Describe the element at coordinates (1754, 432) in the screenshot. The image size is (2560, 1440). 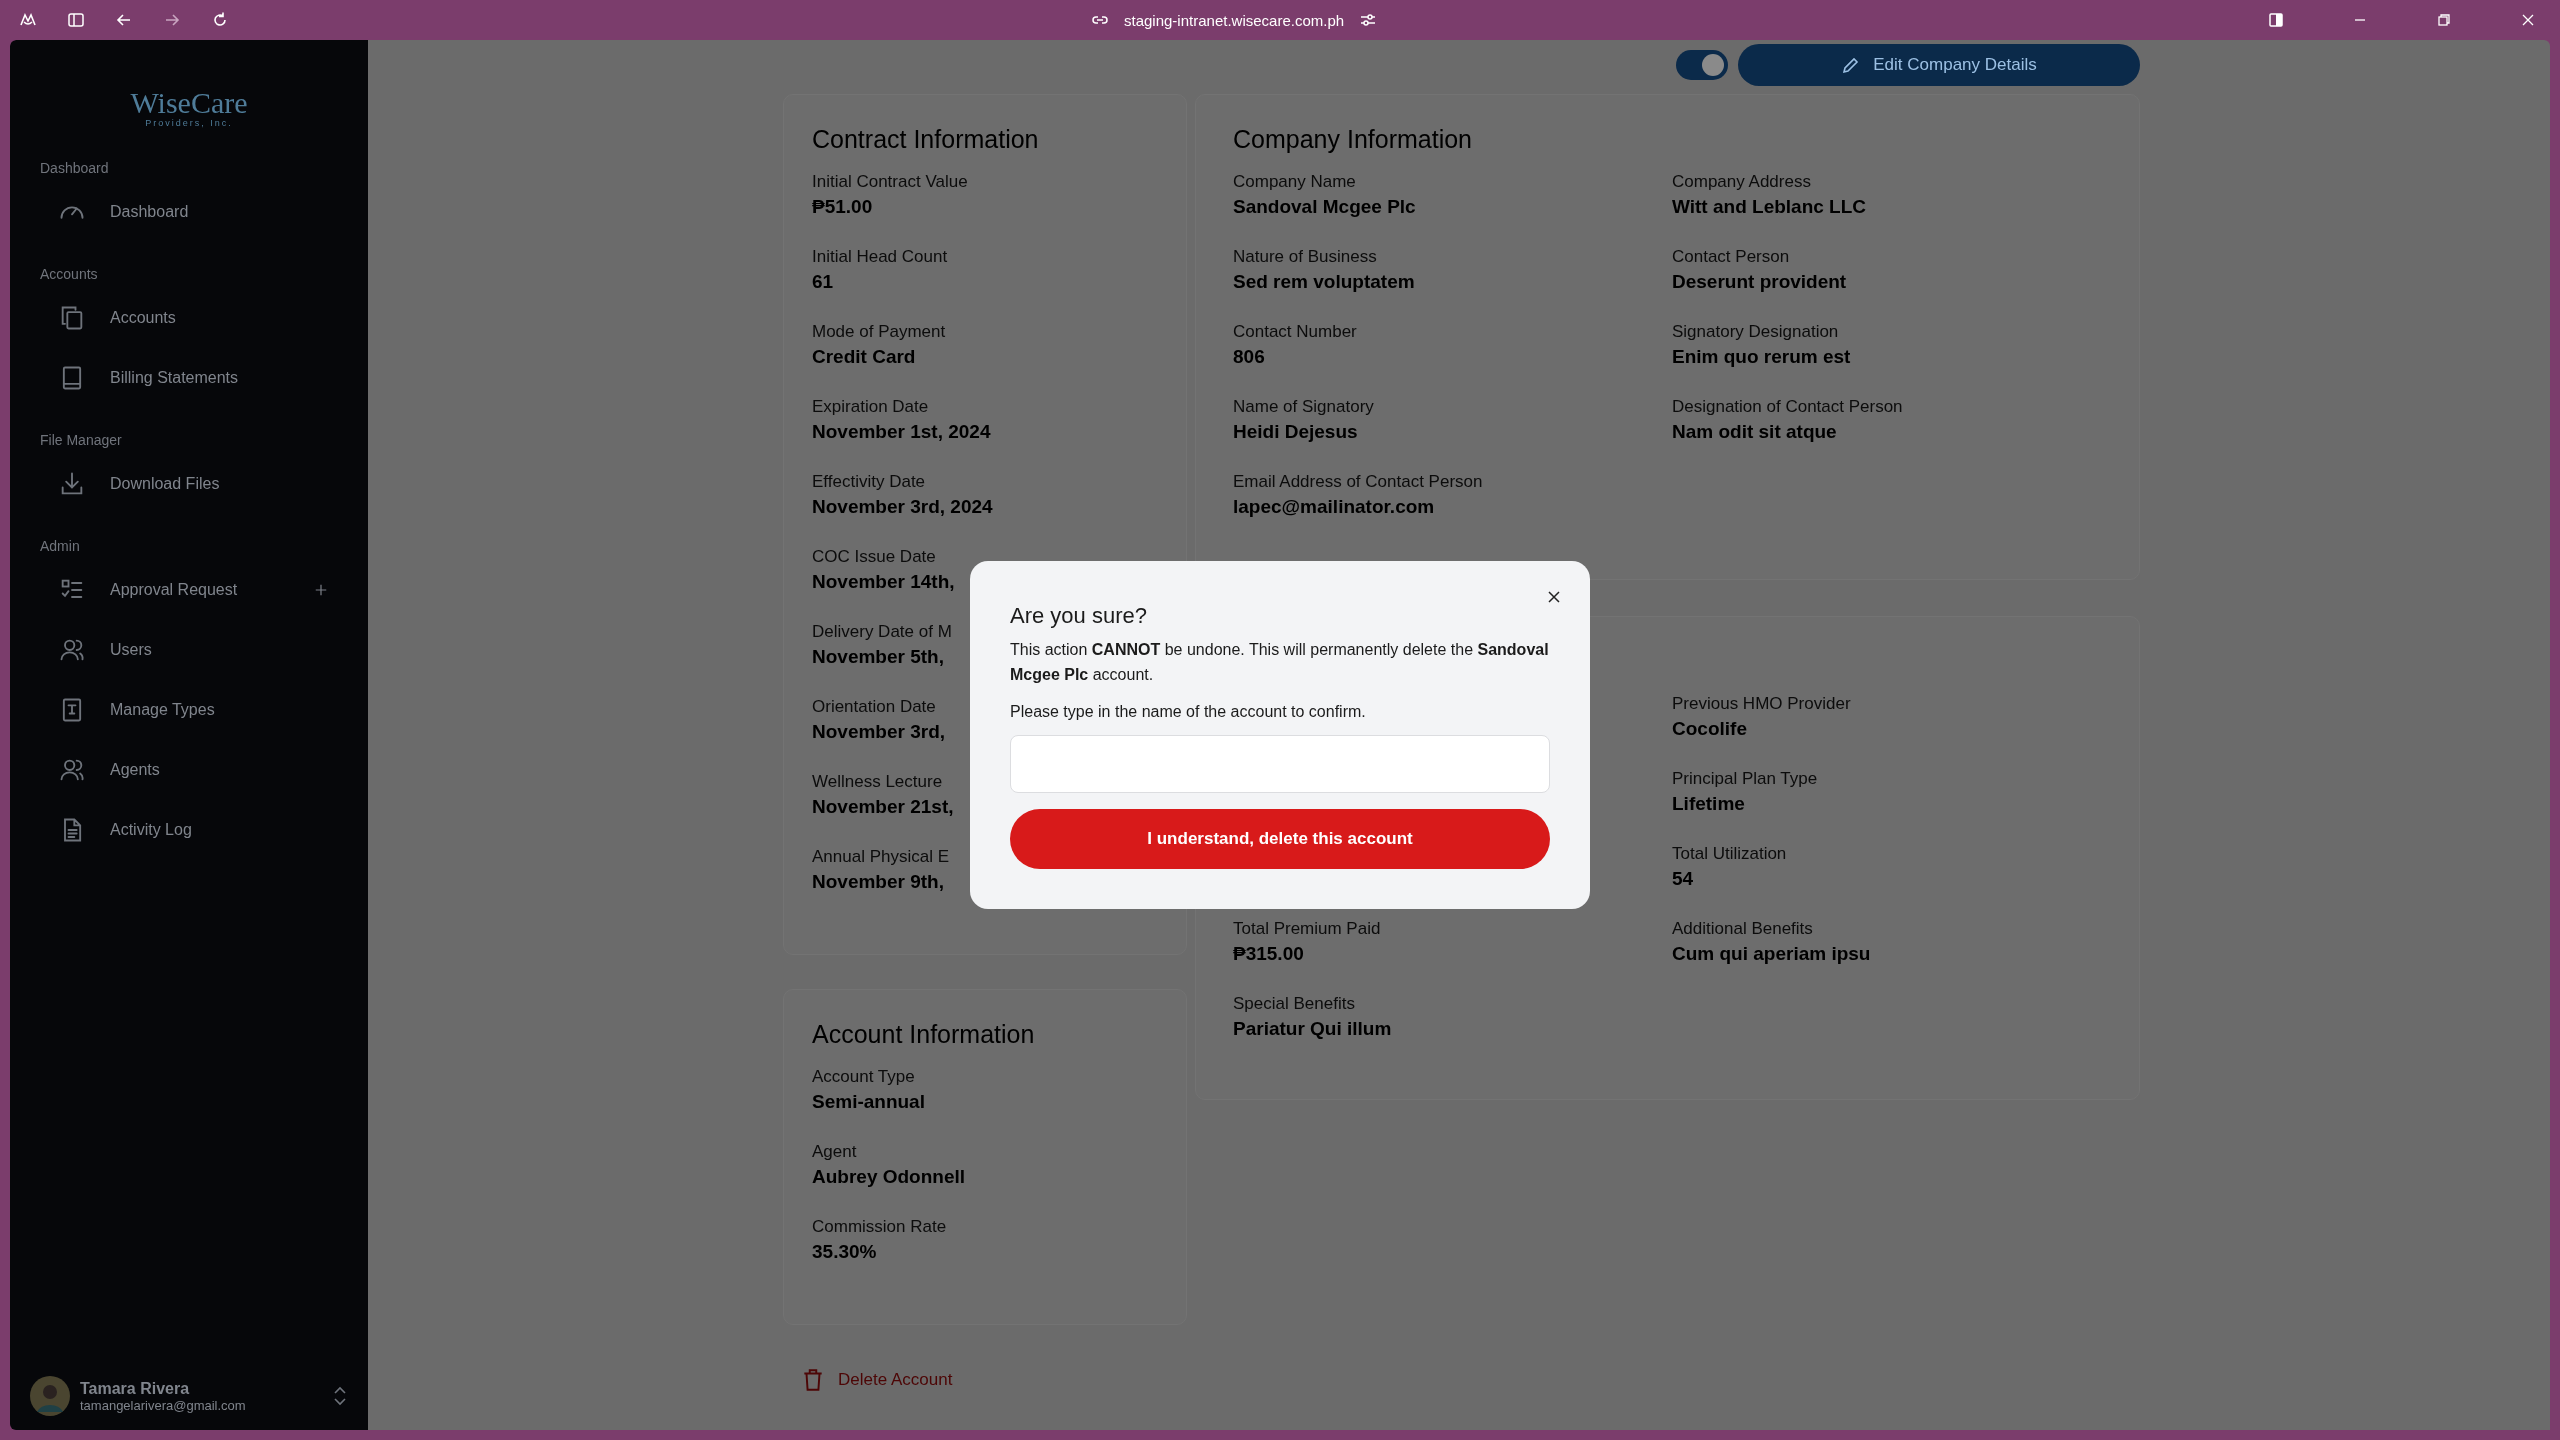
I see `field-value: Nam odit sit atque` at that location.